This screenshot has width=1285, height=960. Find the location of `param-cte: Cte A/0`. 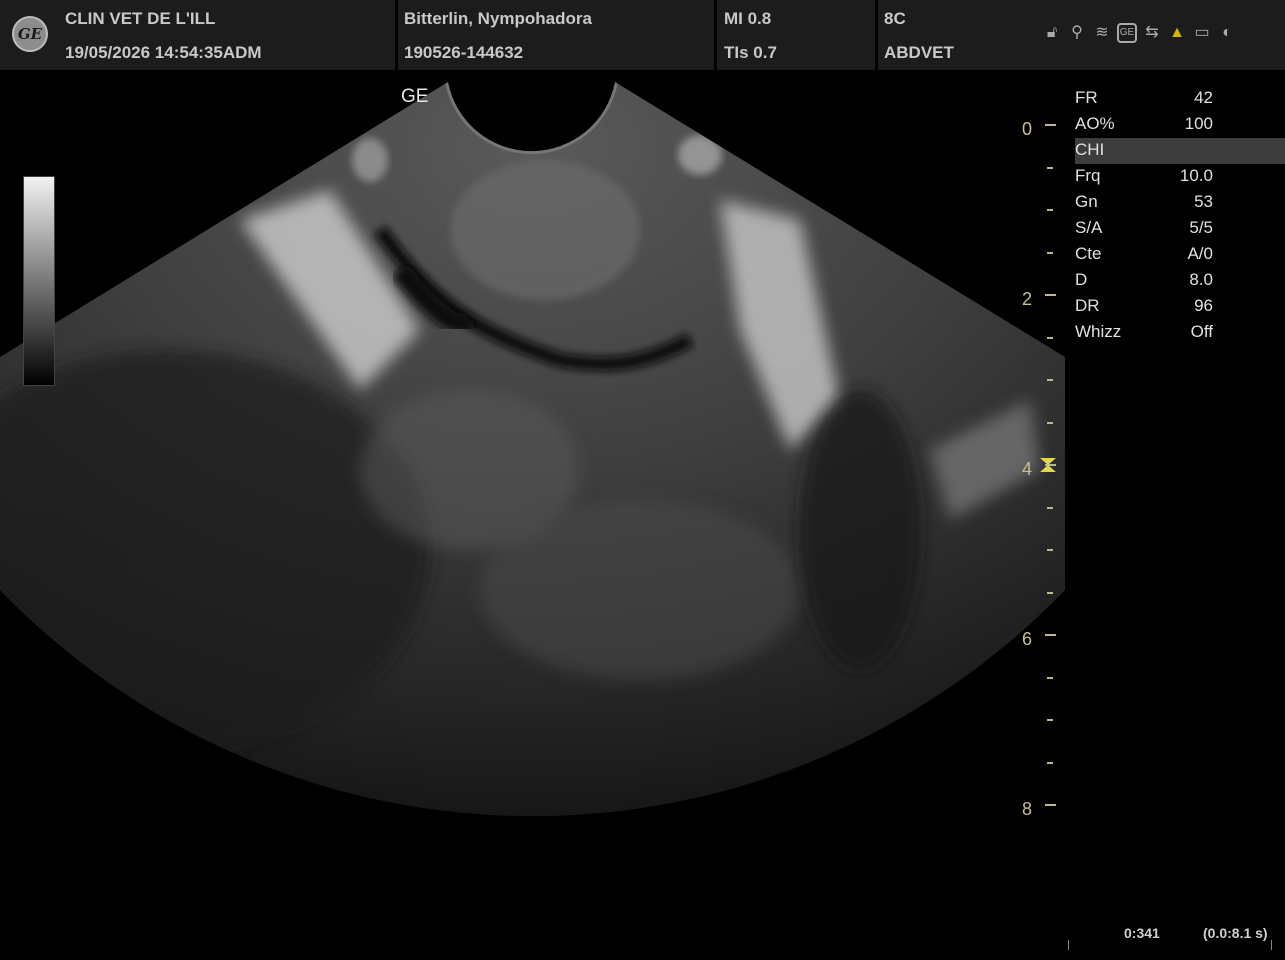

param-cte: Cte A/0 is located at coordinates (1144, 253).